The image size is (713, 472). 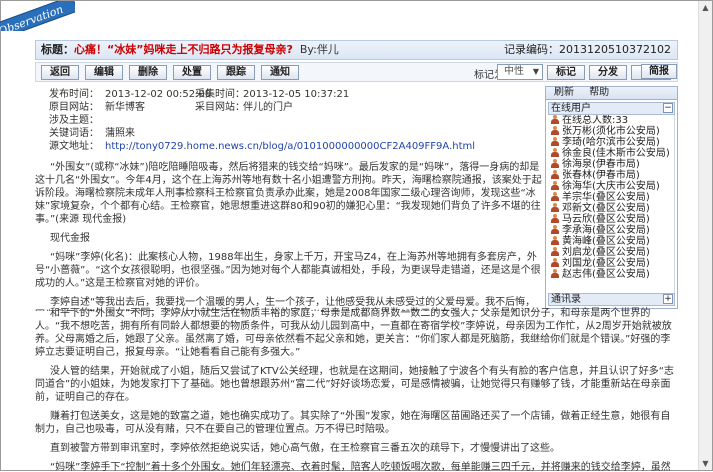 I want to click on collect-site: 伴儿的门户, so click(x=268, y=107).